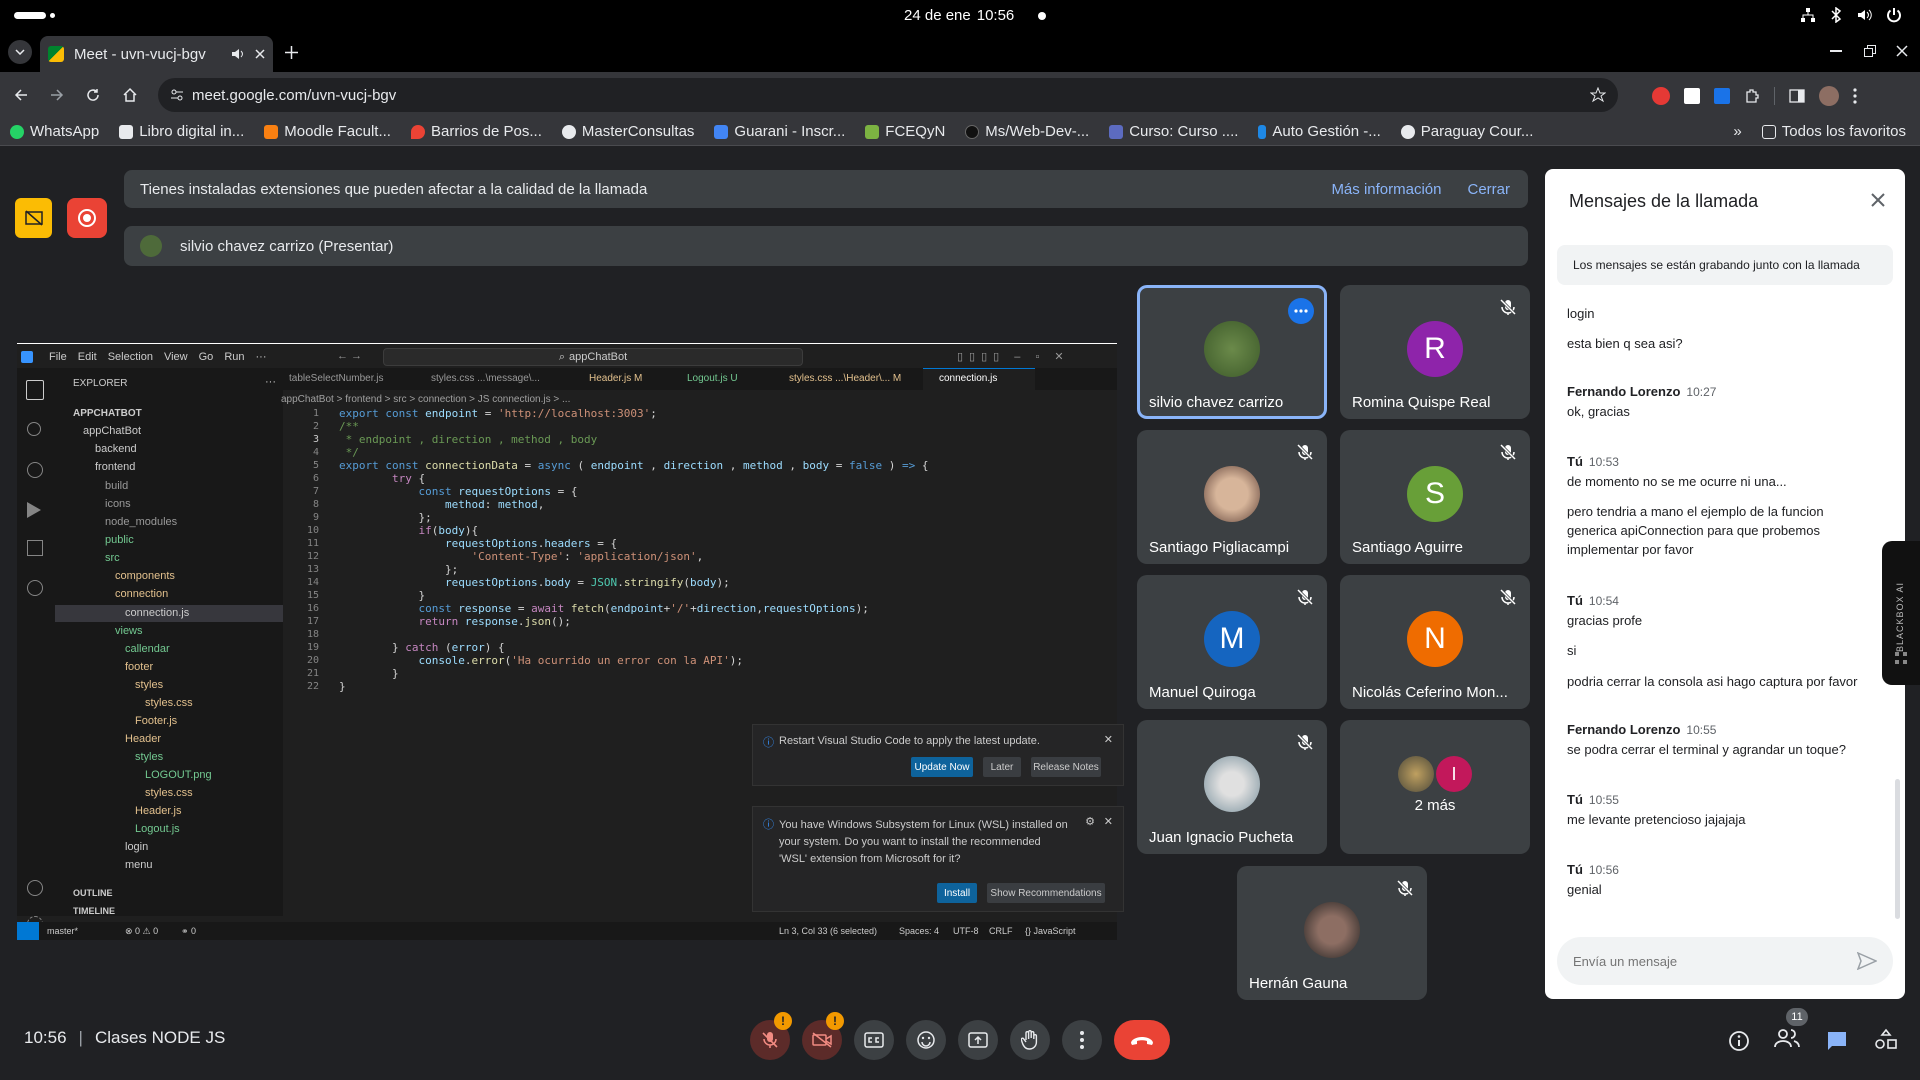 Image resolution: width=1920 pixels, height=1080 pixels. What do you see at coordinates (1013, 356) in the screenshot?
I see `layout-controls: ▯▯▯▯ – ▫ ✕` at bounding box center [1013, 356].